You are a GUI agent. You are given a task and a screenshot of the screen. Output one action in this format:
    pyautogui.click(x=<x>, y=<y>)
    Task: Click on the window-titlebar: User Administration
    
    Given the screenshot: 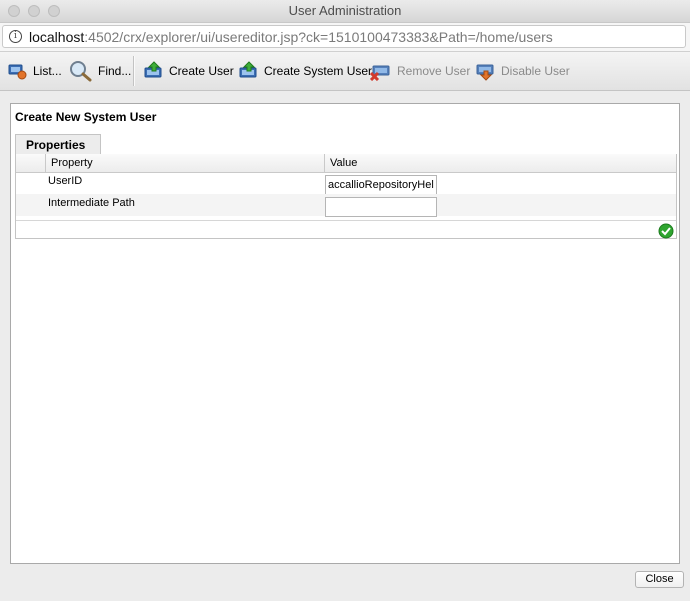 What is the action you would take?
    pyautogui.click(x=345, y=11)
    